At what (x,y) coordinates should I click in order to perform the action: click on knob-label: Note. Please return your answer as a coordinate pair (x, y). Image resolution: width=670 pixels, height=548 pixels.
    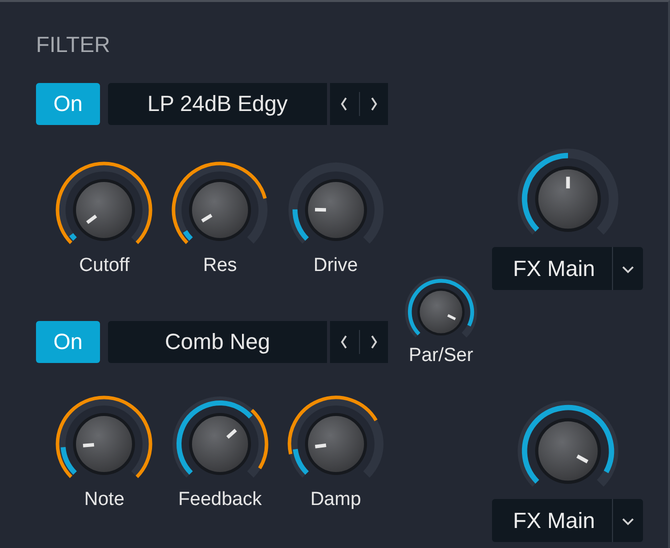
    Looking at the image, I should click on (104, 500).